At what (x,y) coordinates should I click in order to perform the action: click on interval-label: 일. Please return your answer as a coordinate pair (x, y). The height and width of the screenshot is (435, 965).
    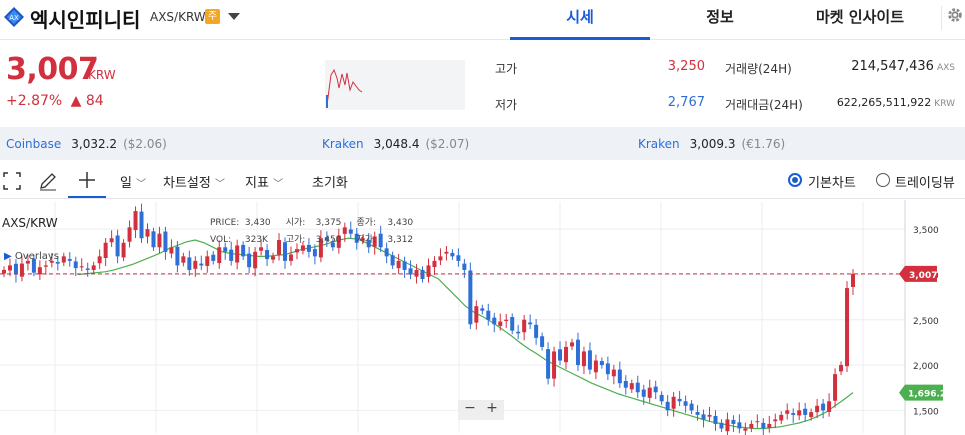
    Looking at the image, I should click on (126, 183).